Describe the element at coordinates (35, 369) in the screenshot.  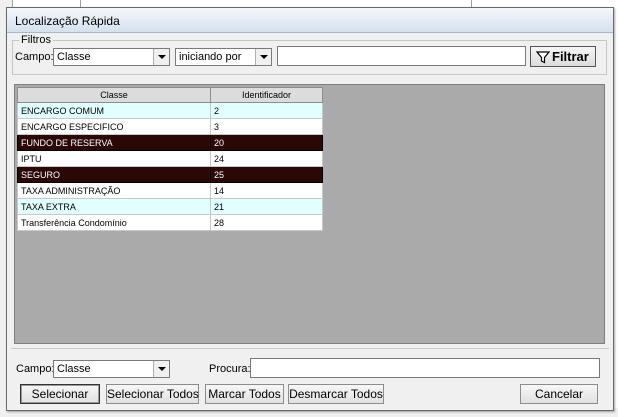
I see `bottom-campo-label: Campo:` at that location.